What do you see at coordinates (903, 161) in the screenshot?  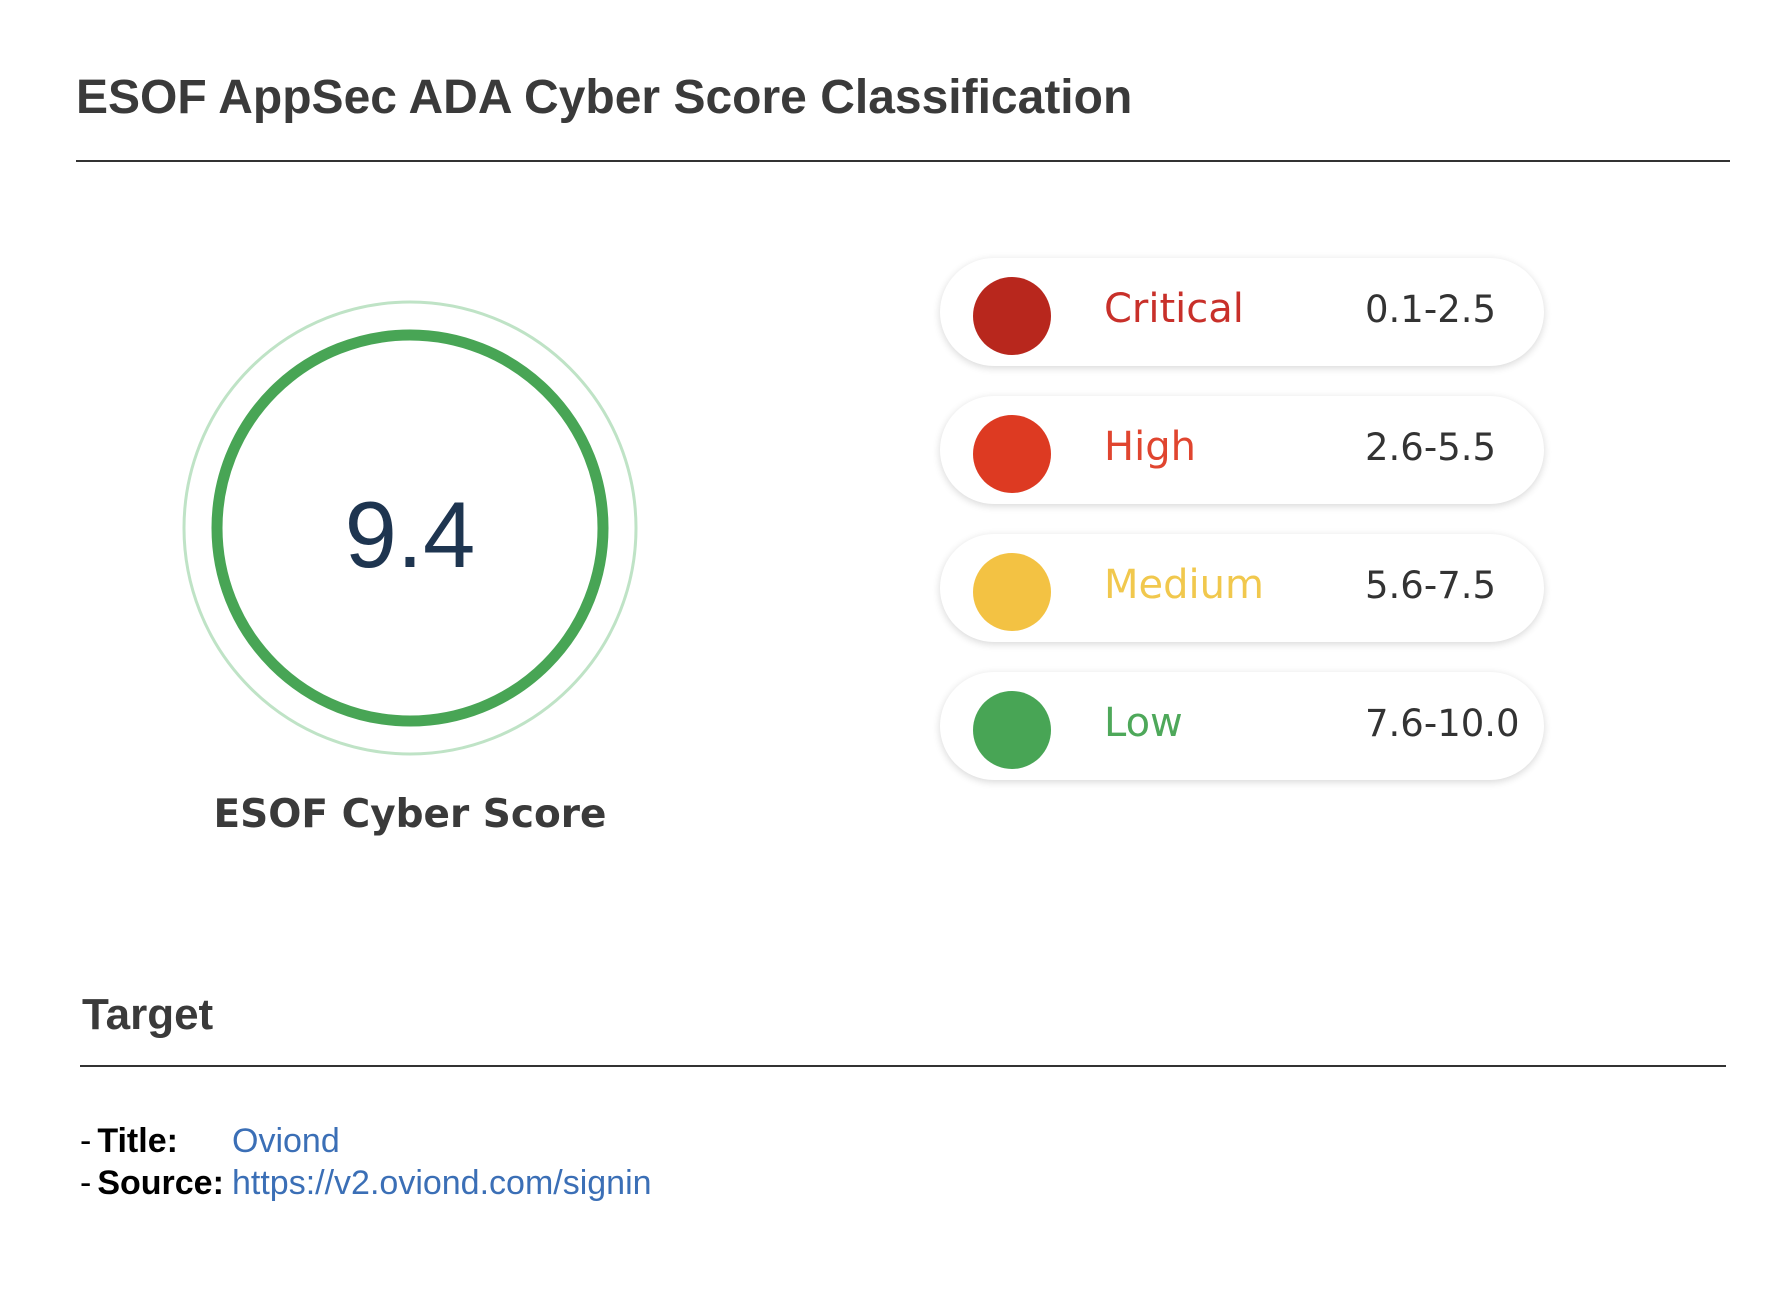 I see `title-divider` at bounding box center [903, 161].